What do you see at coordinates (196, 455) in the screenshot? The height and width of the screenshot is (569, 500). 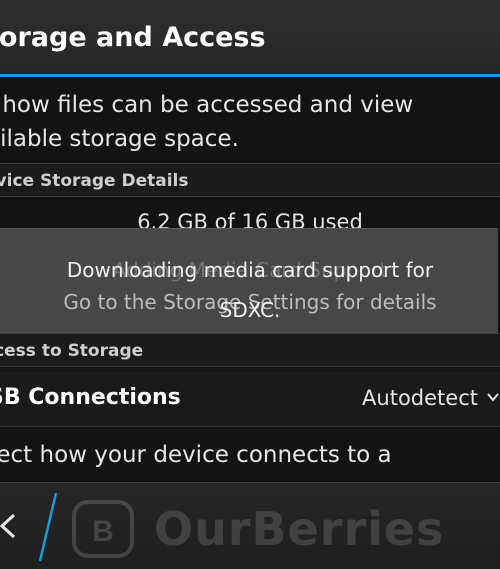 I see `usb-description: lect how your device connects to a` at bounding box center [196, 455].